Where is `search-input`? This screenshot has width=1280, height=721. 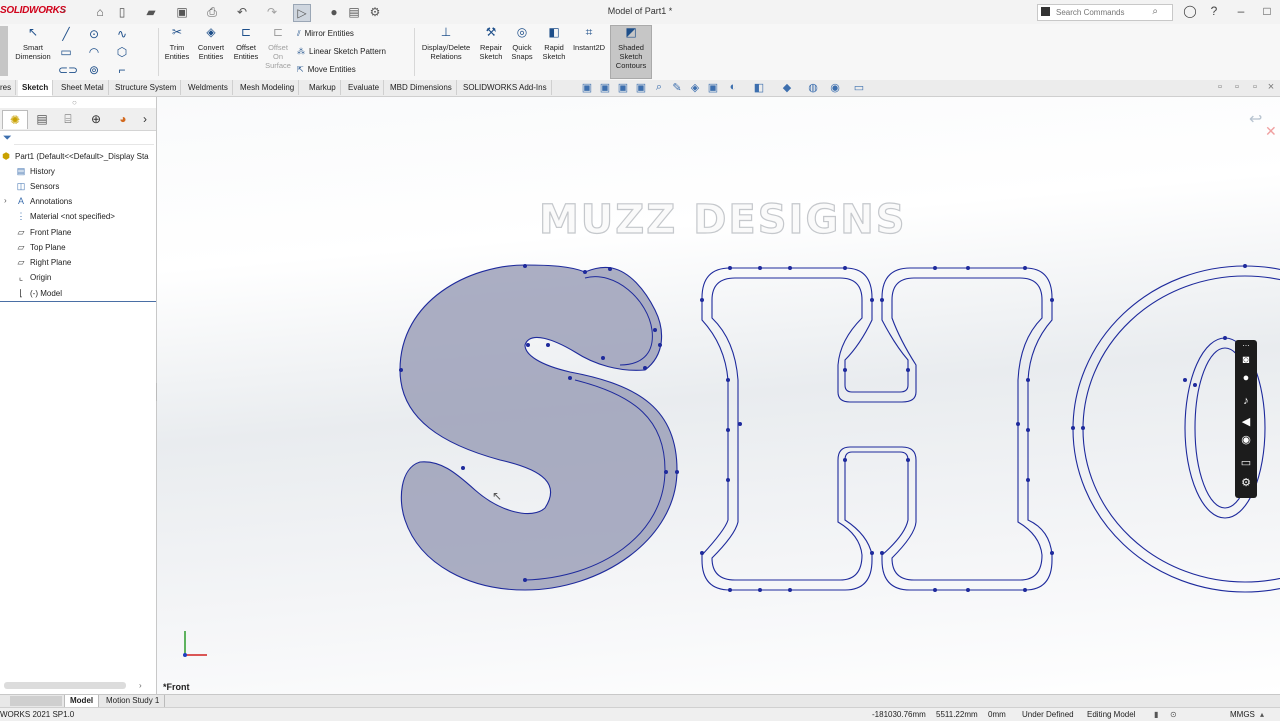 search-input is located at coordinates (1106, 12).